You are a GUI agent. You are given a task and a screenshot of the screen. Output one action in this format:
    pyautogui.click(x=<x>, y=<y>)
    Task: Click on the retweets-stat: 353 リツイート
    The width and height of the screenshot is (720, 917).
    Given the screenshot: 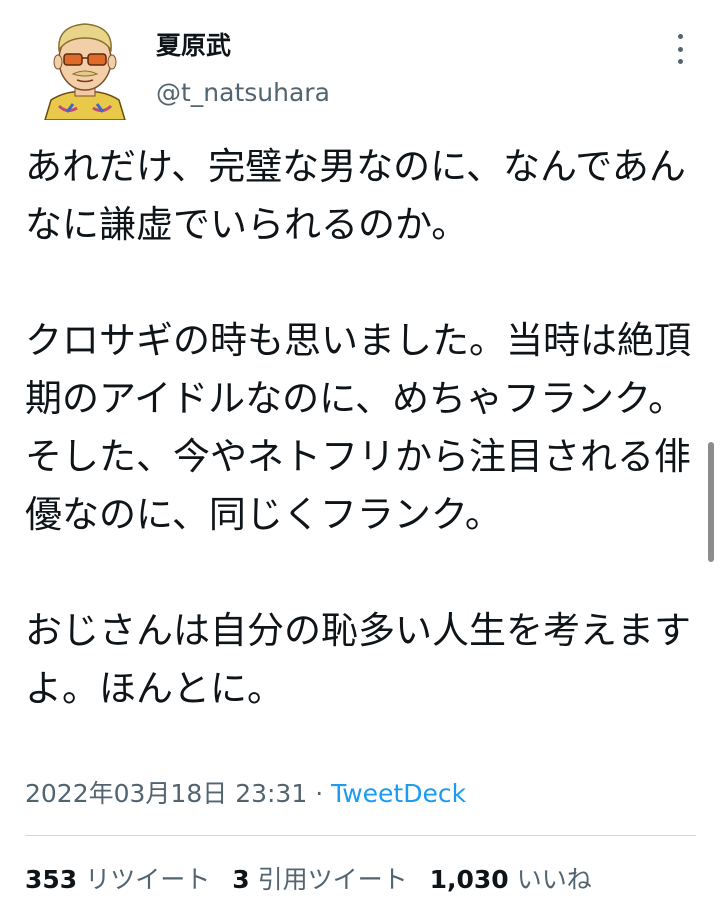 What is the action you would take?
    pyautogui.click(x=117, y=880)
    